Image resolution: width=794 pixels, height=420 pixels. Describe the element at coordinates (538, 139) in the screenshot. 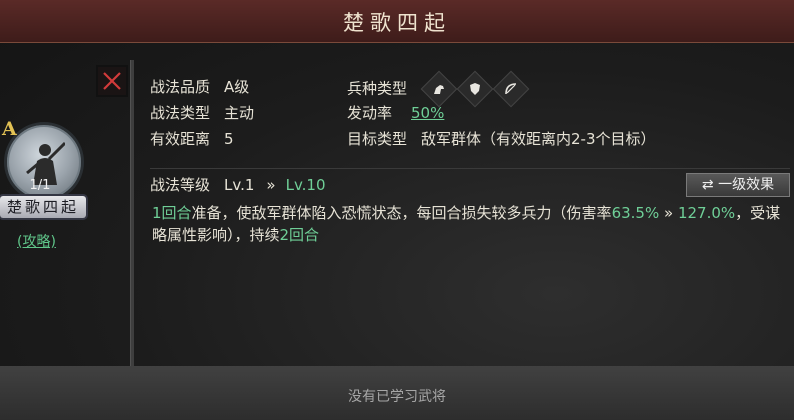

I see `target-value: 敌军群体（有效距离内2-3个目标）` at that location.